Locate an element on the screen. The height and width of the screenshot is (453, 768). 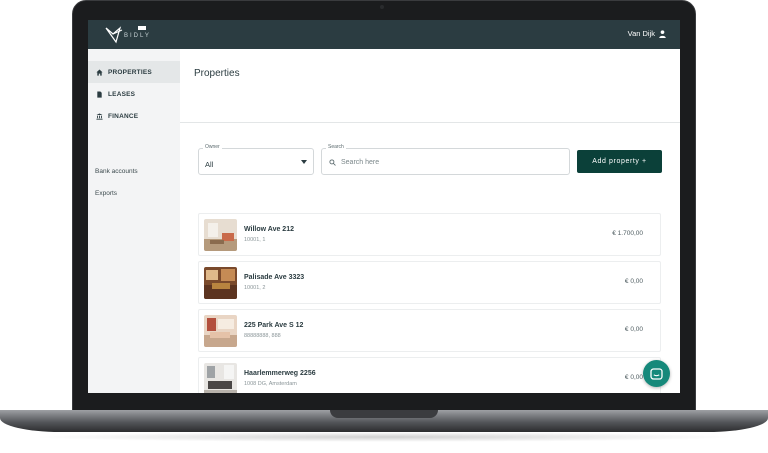
sidebar-item-label: PROPERTIES is located at coordinates (130, 72).